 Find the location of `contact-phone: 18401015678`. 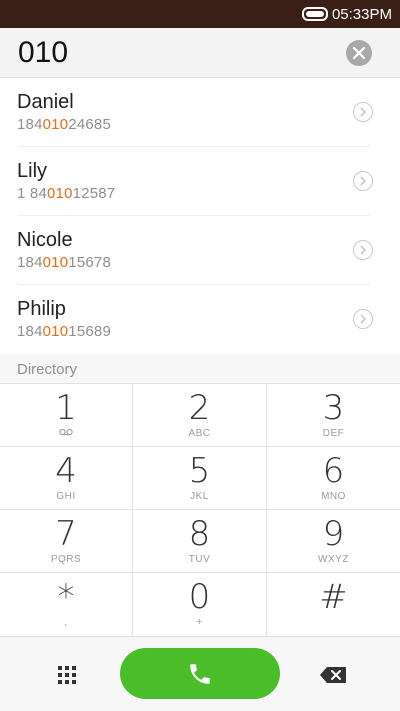

contact-phone: 18401015678 is located at coordinates (64, 262).